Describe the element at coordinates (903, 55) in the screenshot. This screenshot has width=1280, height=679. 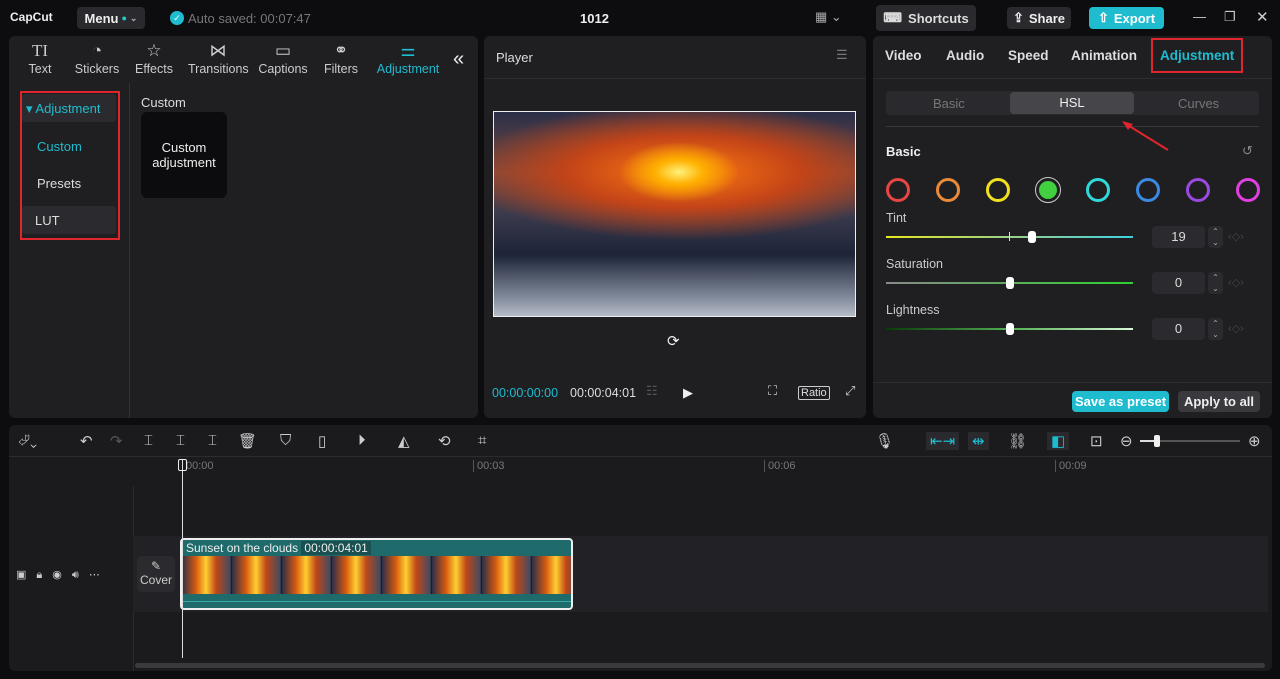
I see `tab-video: Video` at that location.